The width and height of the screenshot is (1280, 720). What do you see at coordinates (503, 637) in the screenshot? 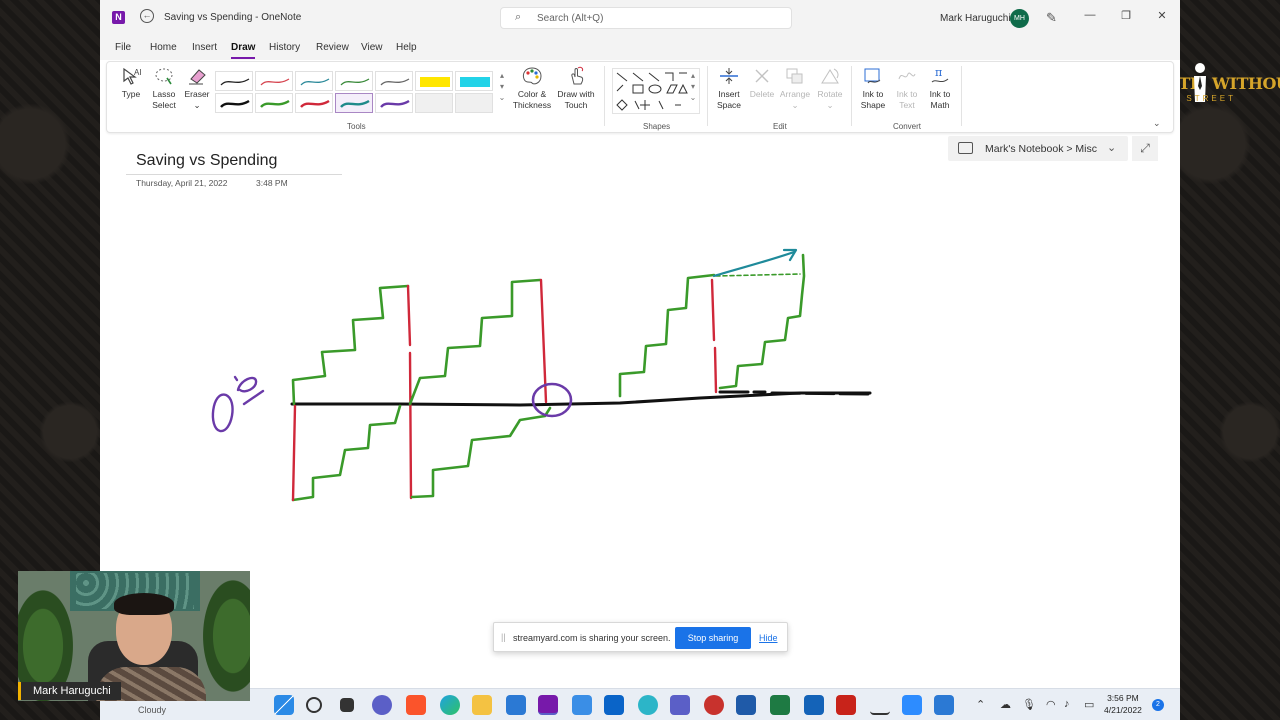
I see `drag-handle-icon: ||` at bounding box center [503, 637].